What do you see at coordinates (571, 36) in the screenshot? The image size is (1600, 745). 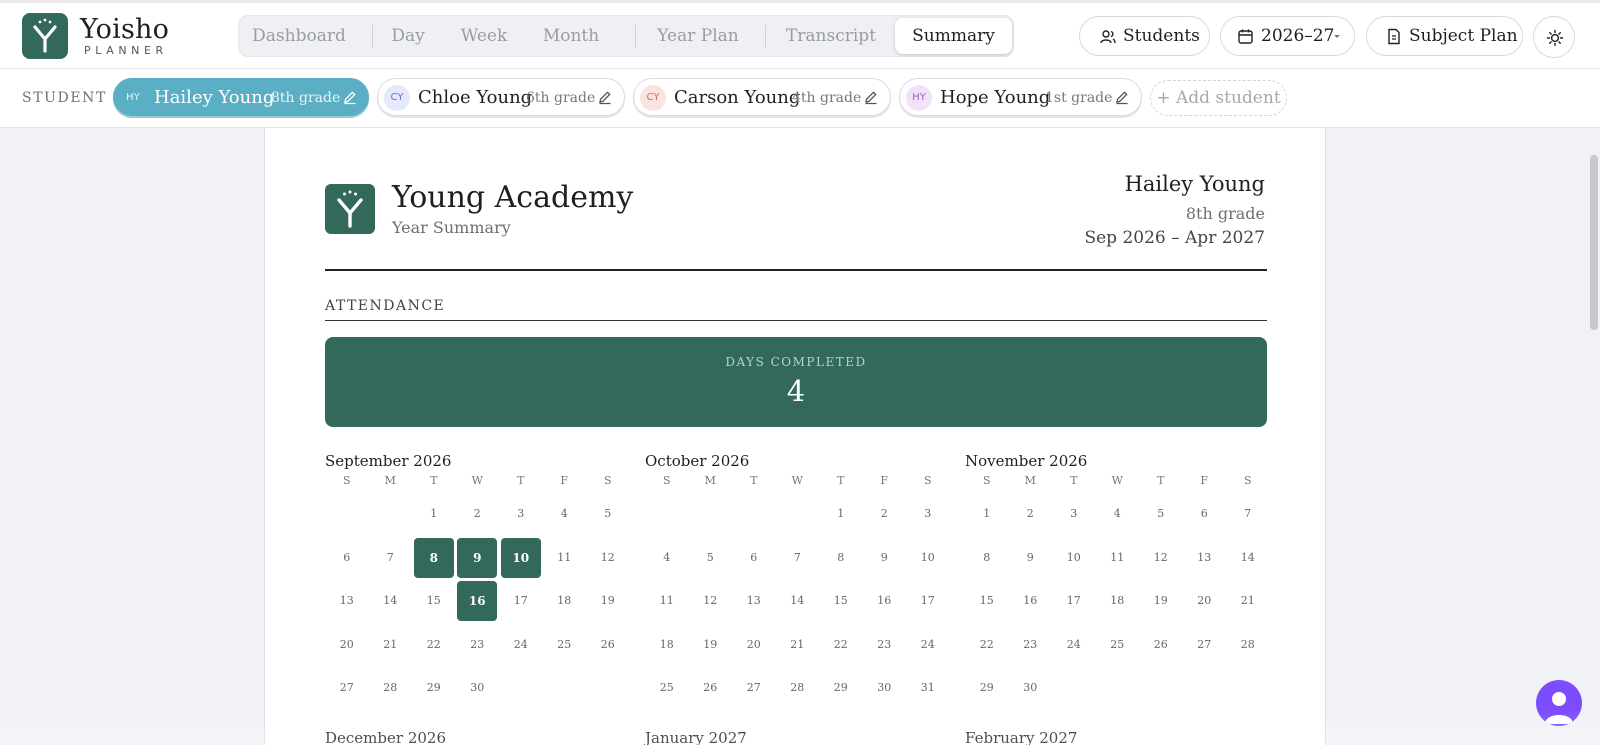 I see `tab-month: Month` at bounding box center [571, 36].